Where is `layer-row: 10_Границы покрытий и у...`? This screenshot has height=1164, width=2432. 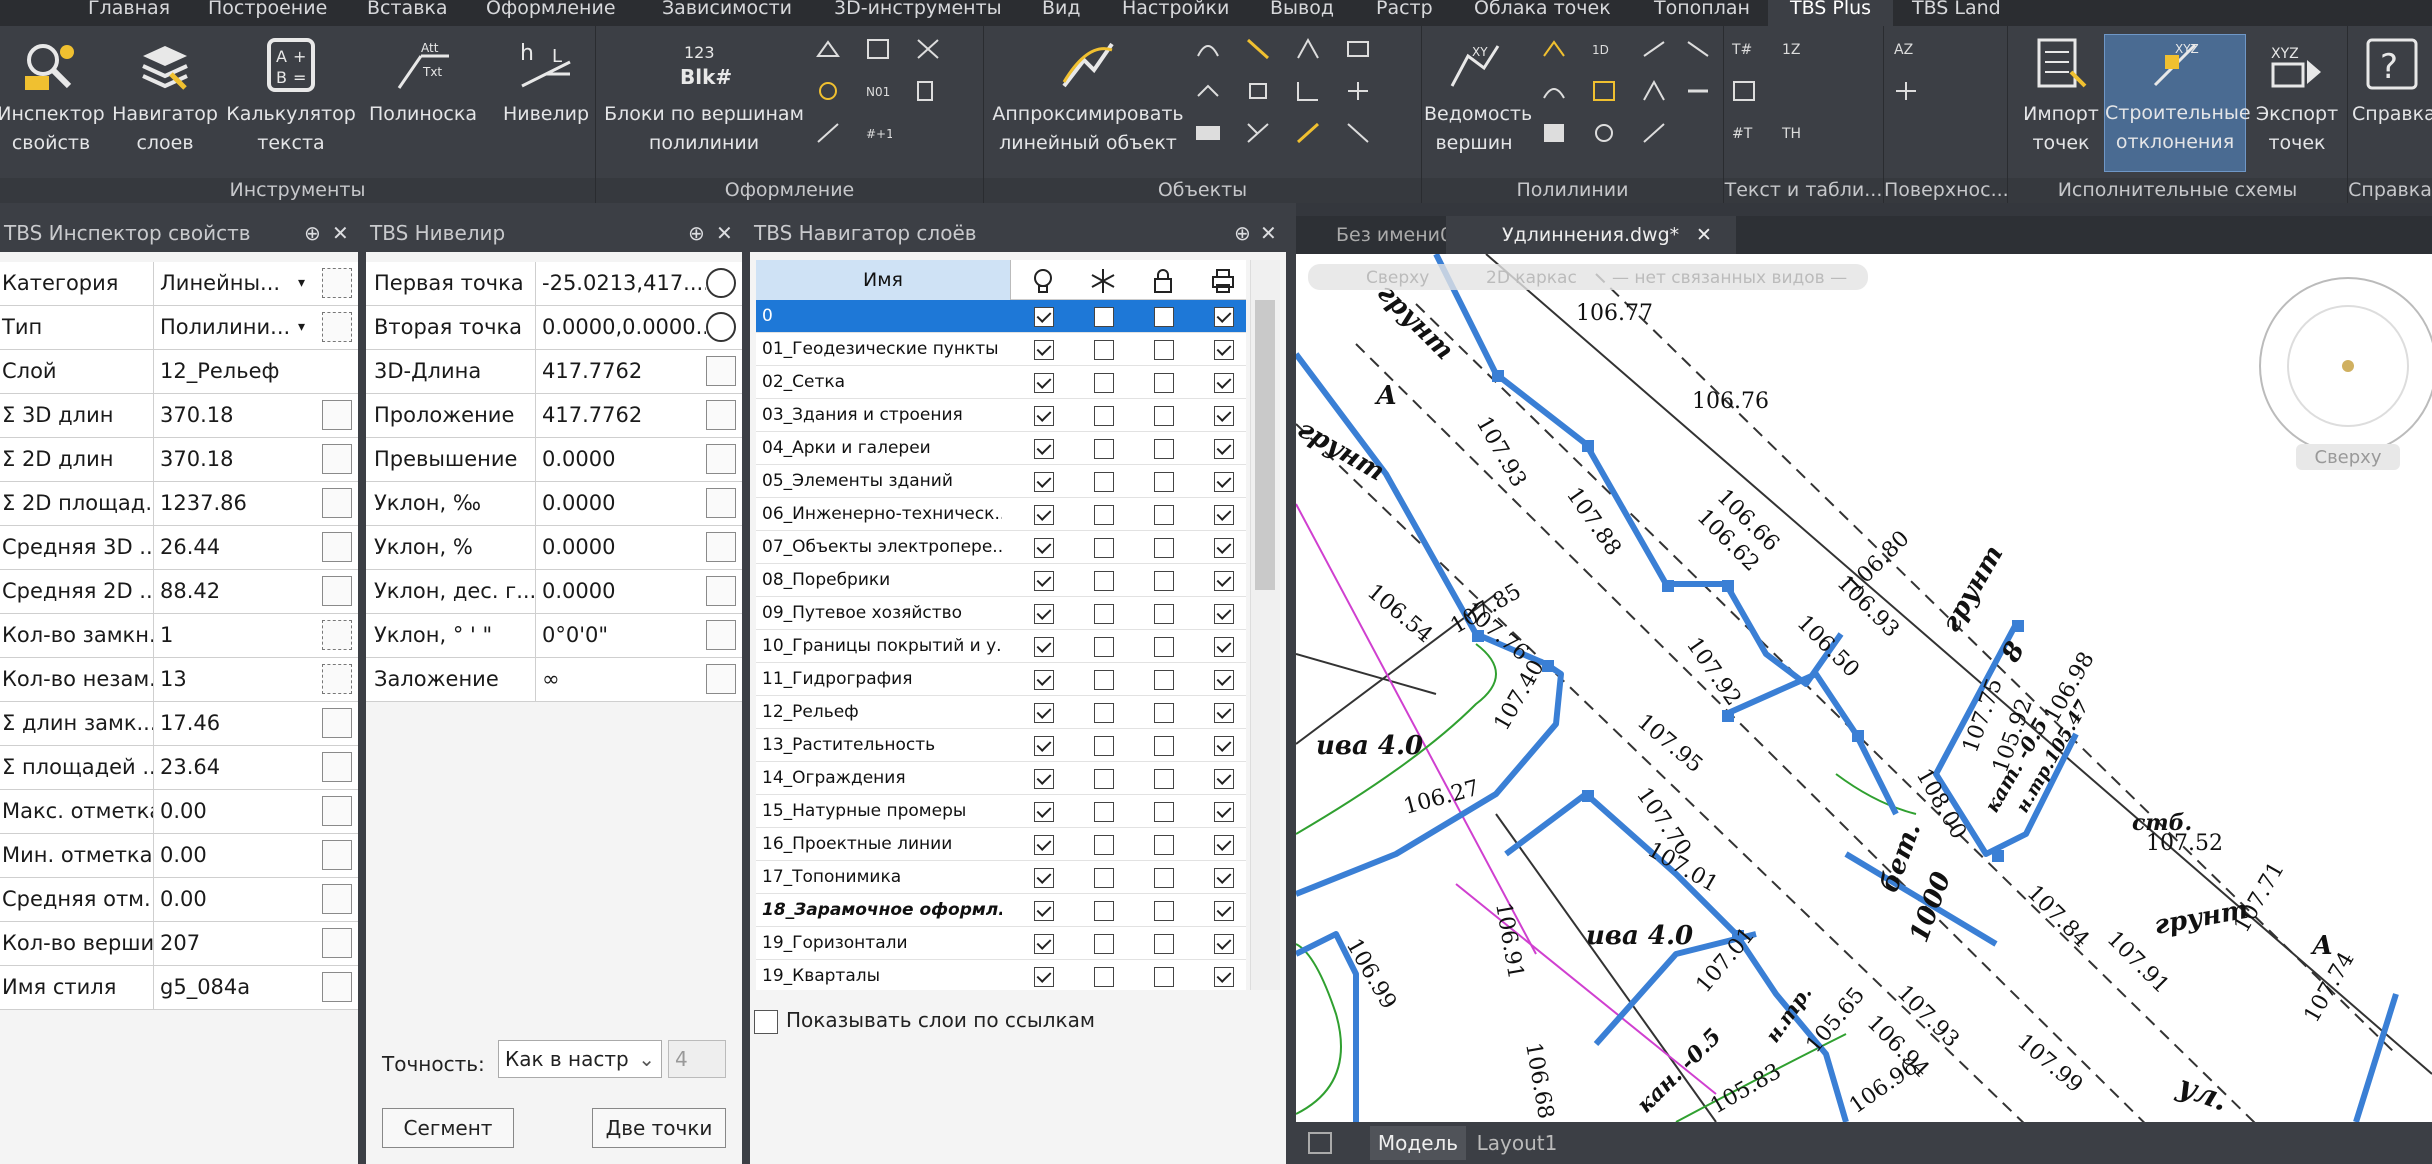
layer-row: 10_Границы покрытий и у... is located at coordinates (1001, 646).